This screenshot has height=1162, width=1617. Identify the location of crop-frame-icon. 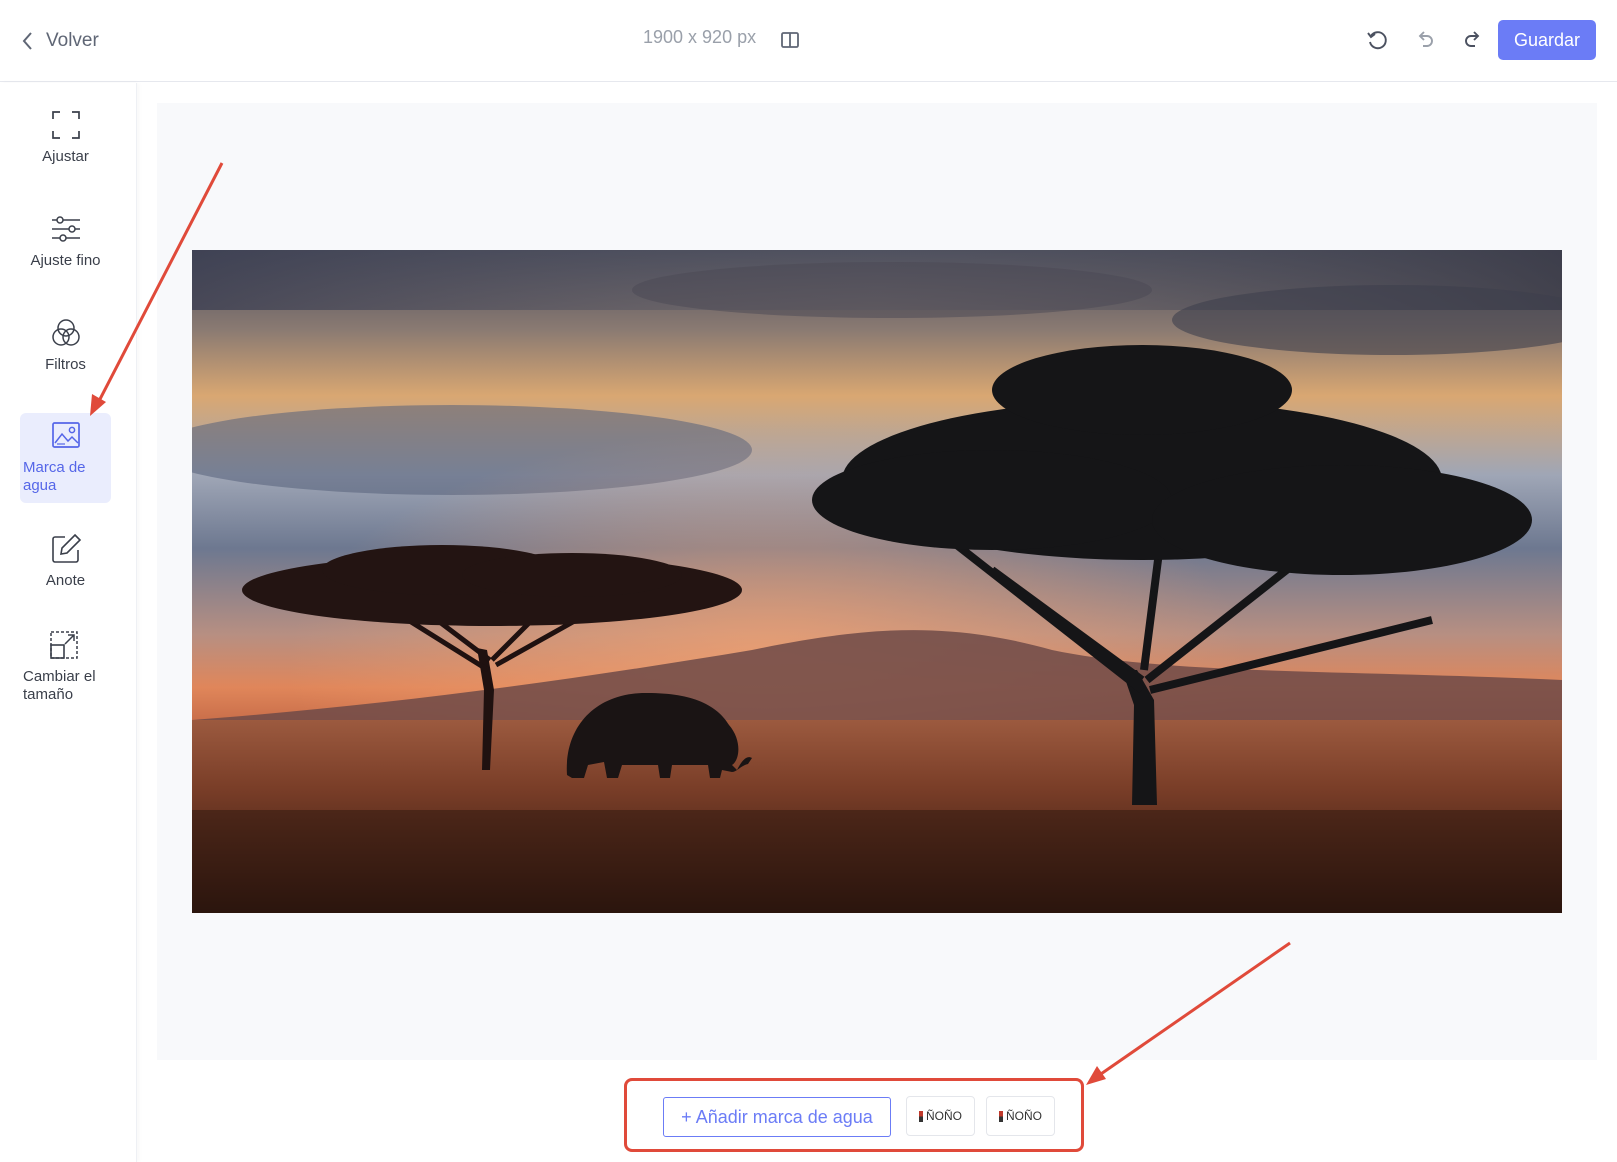
(65, 125).